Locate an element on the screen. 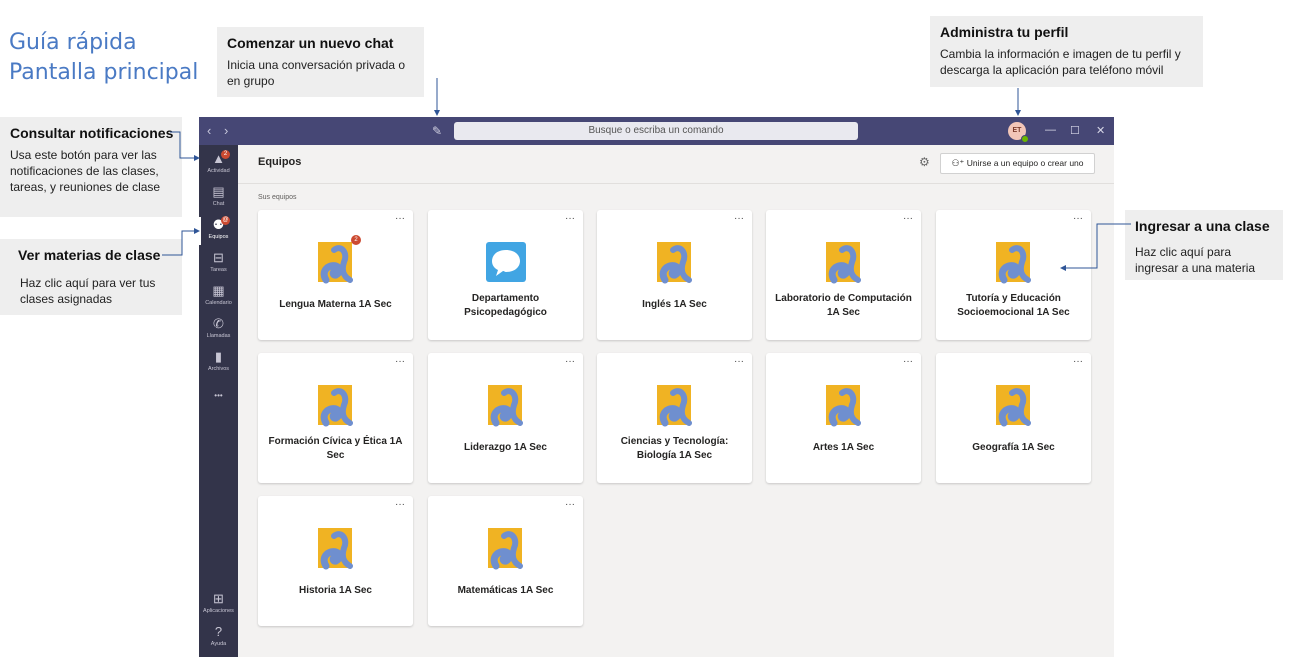  team-card: ··· Historia 1A Sec is located at coordinates (335, 561).